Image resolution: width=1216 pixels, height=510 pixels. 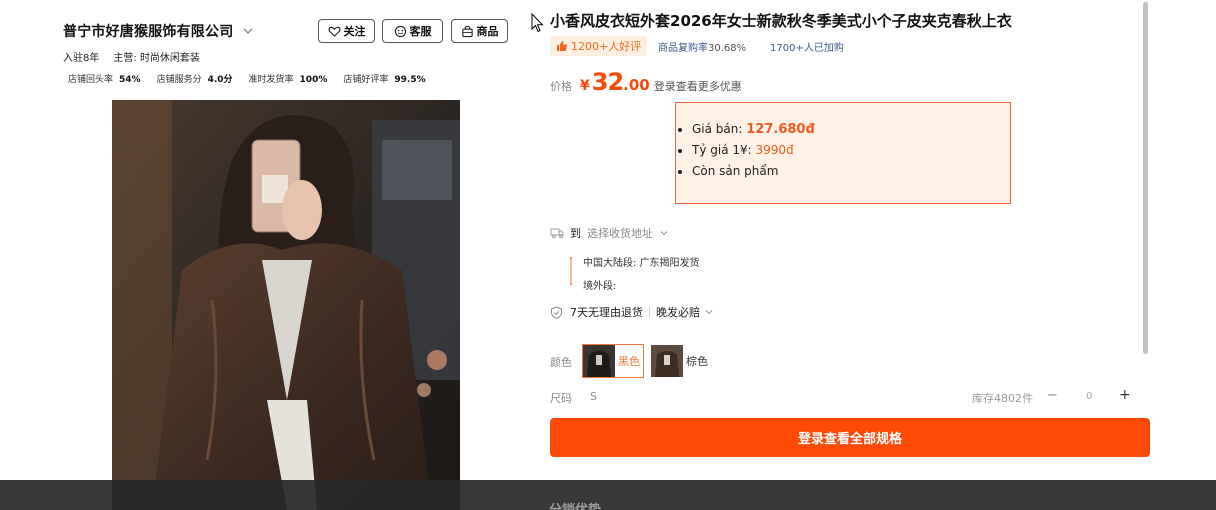 I want to click on quantity-increase-button: +, so click(x=1125, y=395).